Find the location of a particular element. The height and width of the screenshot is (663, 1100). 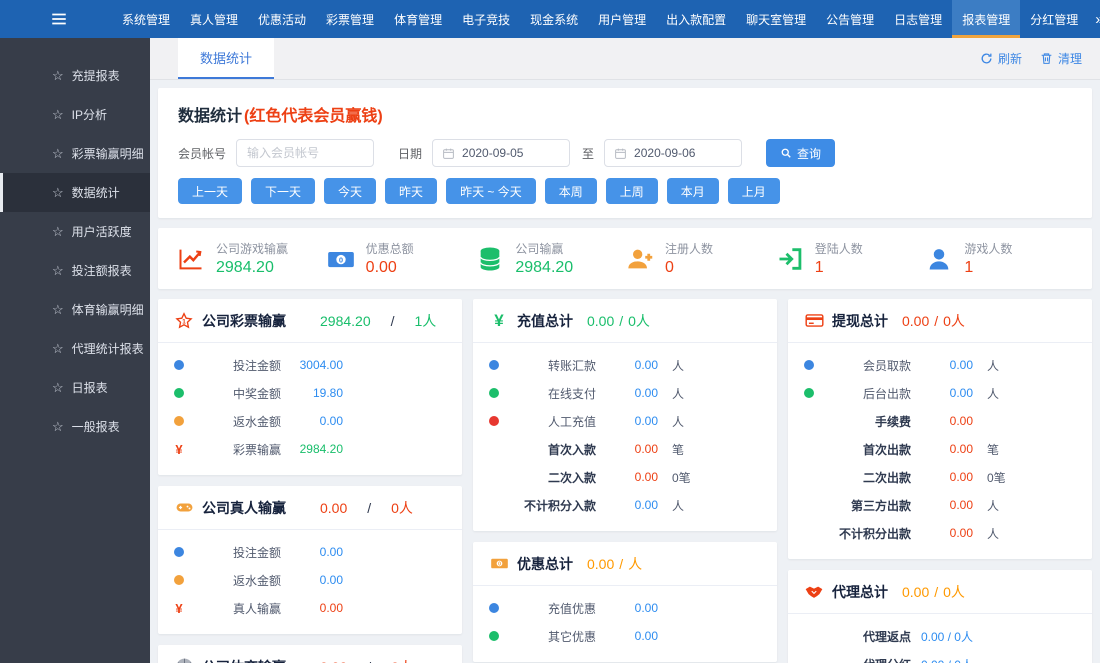

date-label: 日期 is located at coordinates (410, 153).